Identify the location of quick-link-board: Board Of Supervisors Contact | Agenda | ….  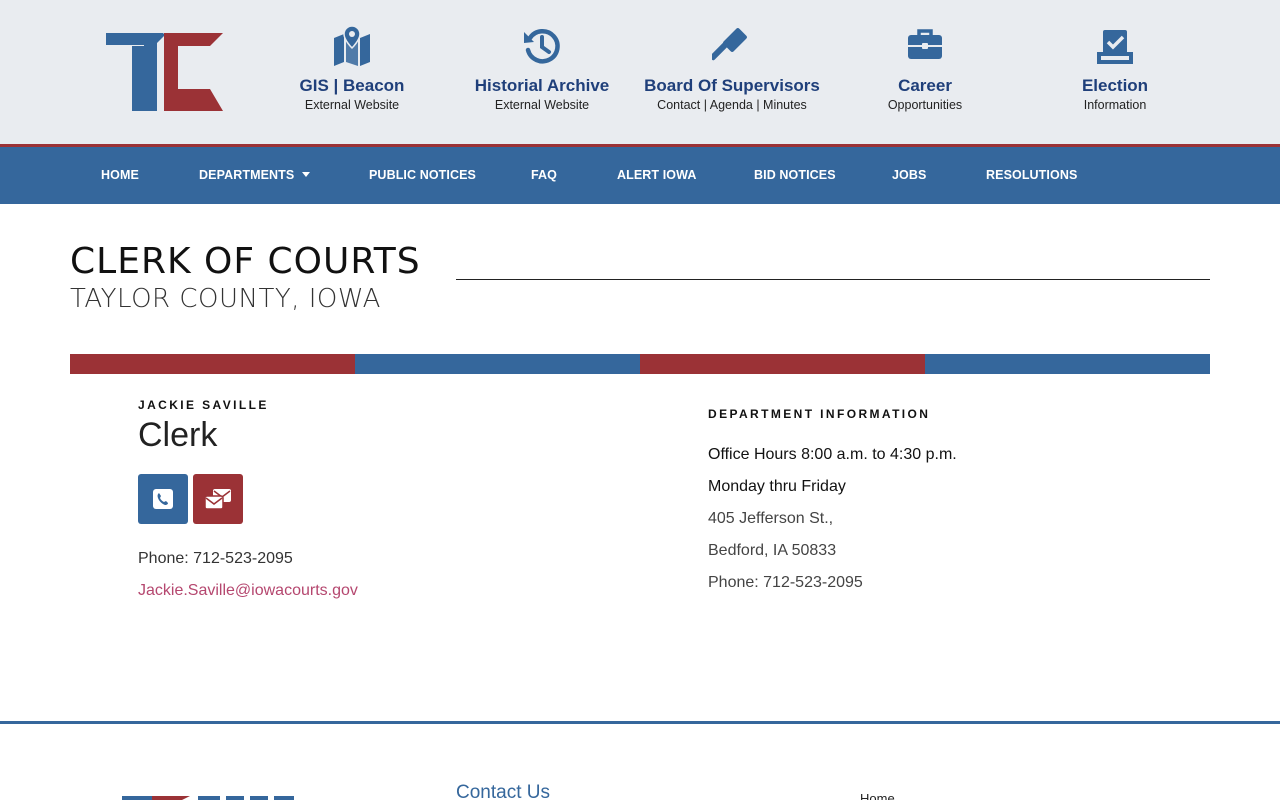
(732, 70).